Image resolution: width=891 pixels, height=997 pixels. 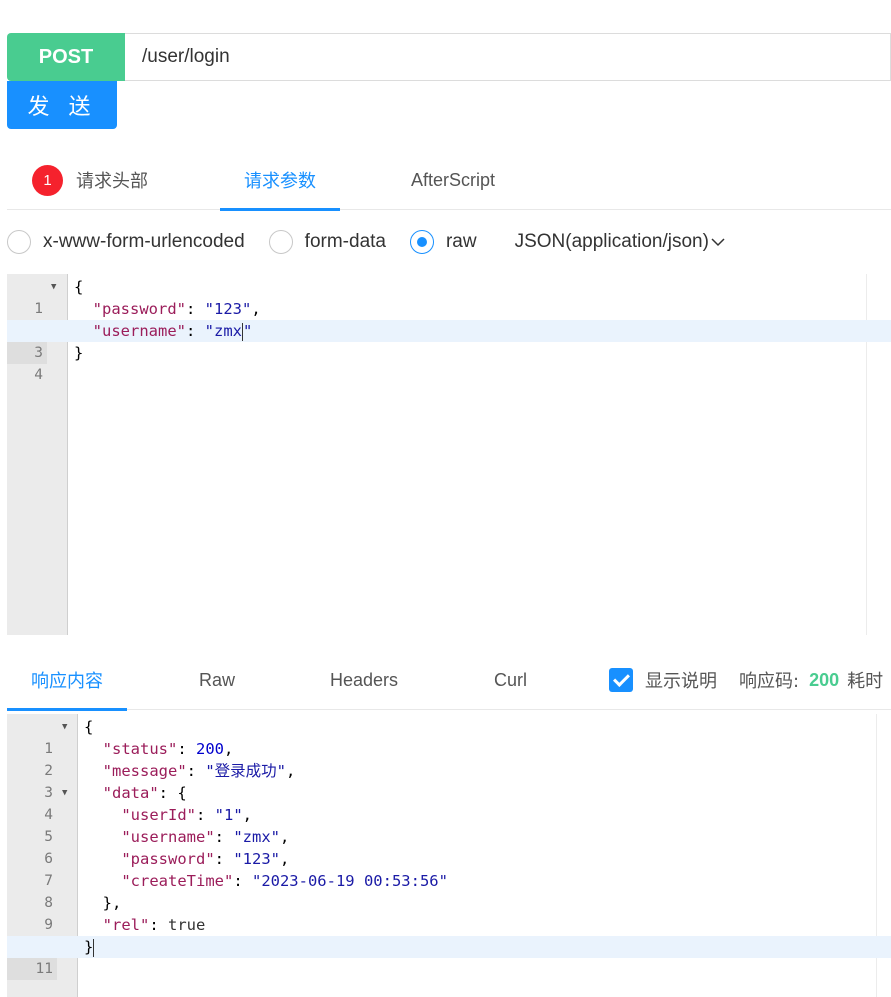 What do you see at coordinates (449, 824) in the screenshot?
I see `code-line: 5 "userId": "1",` at bounding box center [449, 824].